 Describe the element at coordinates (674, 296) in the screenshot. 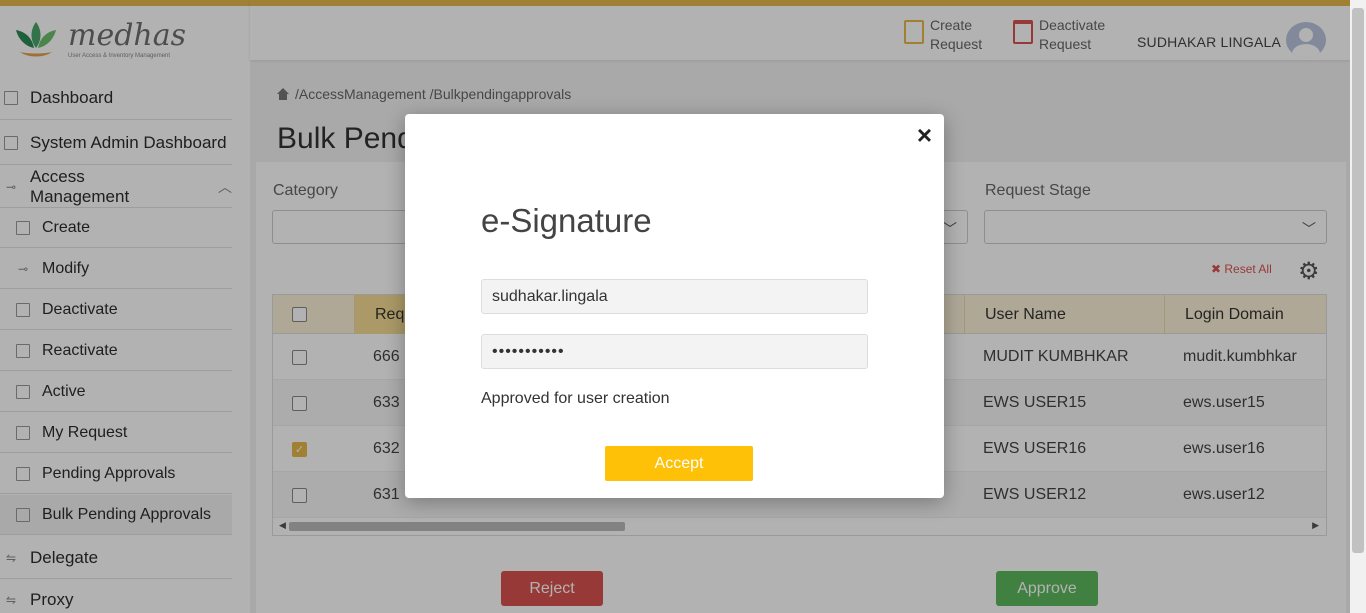

I see `username-field: sudhakar.lingala` at that location.